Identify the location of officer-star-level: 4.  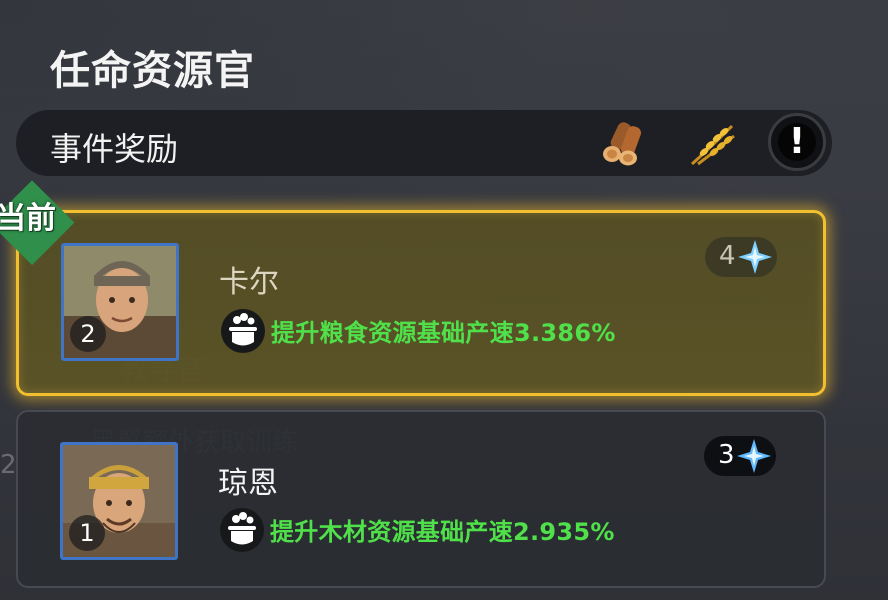
(741, 257).